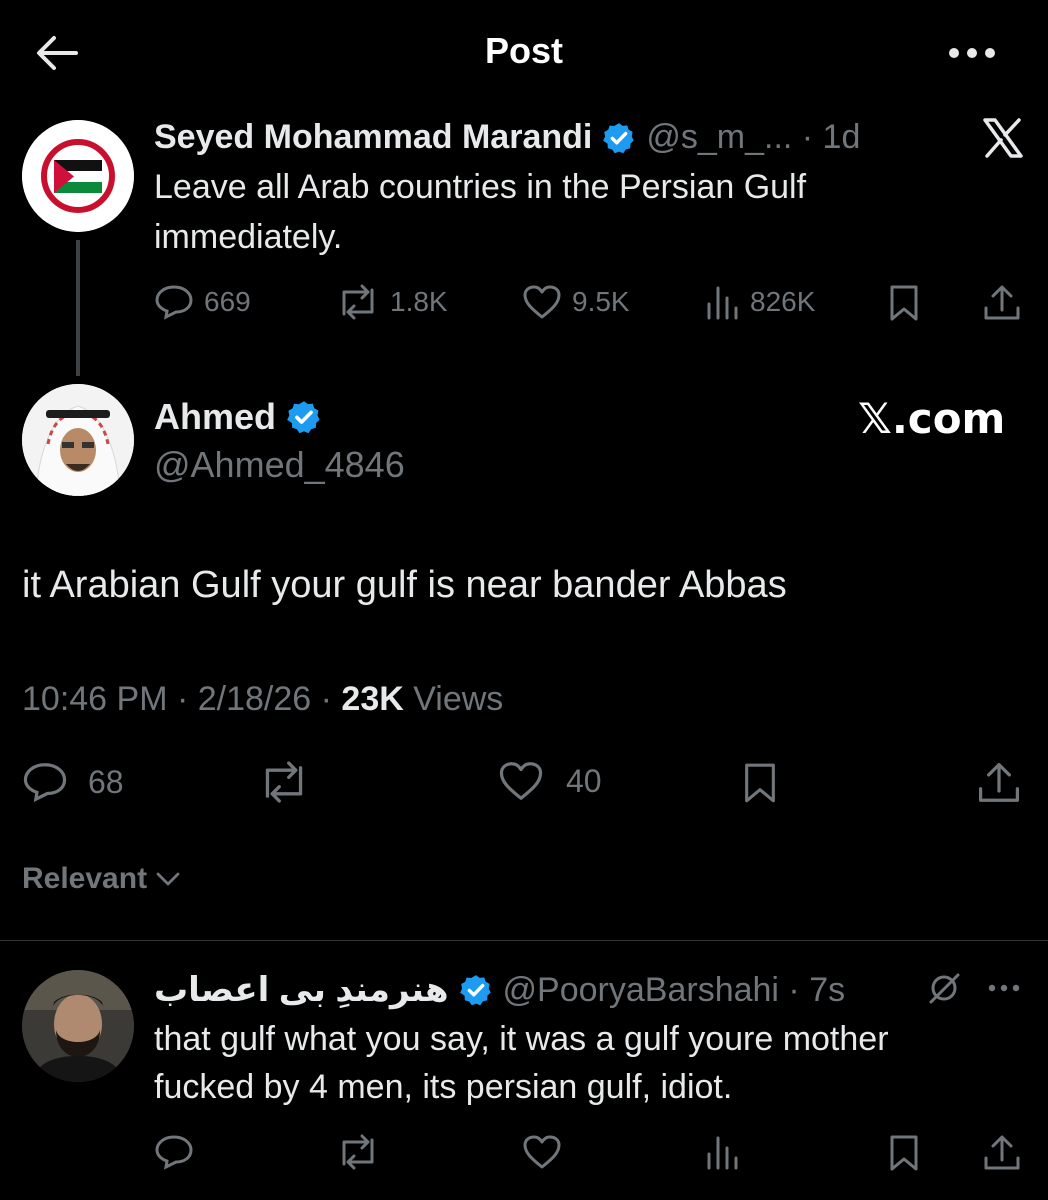  I want to click on share-button, so click(999, 783).